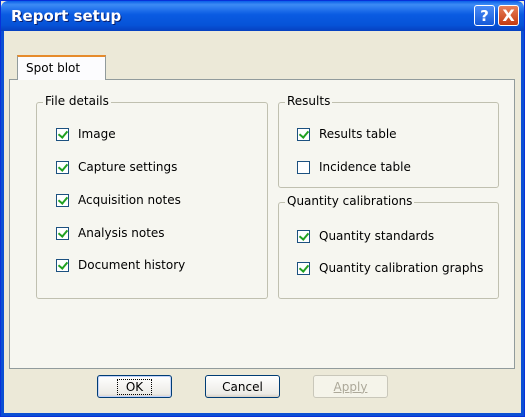  I want to click on help-icon: ?, so click(484, 15).